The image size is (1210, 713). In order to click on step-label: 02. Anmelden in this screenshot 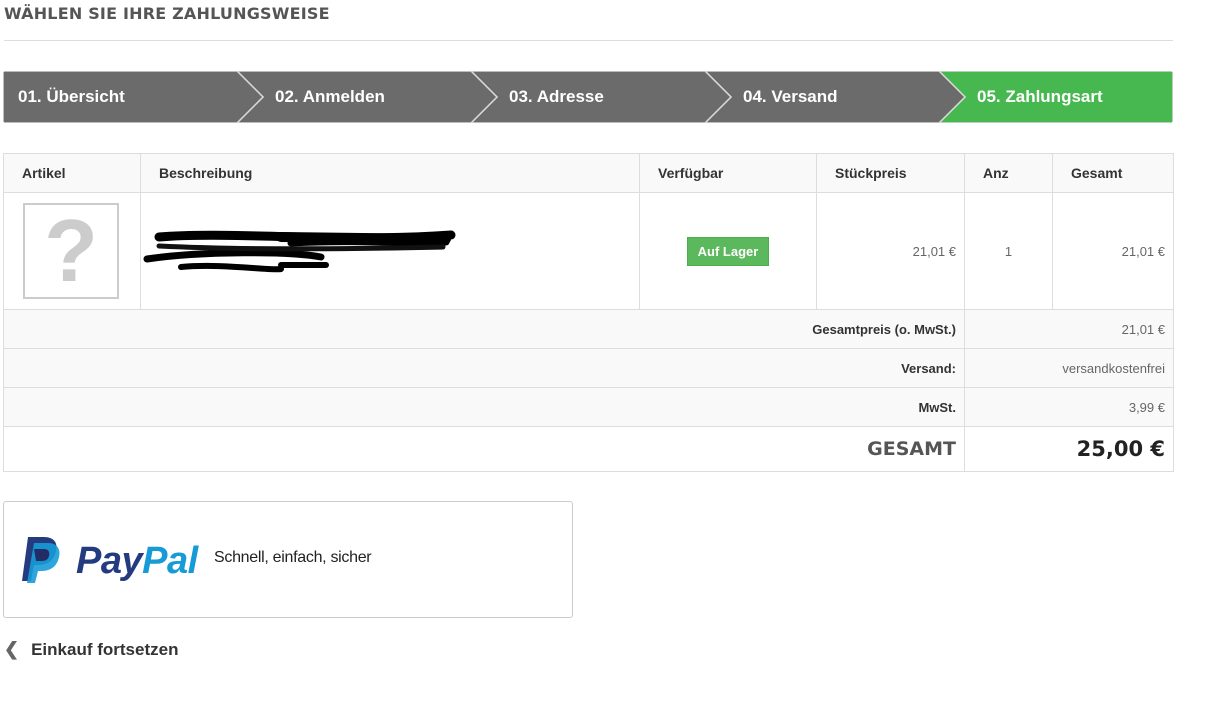, I will do `click(330, 96)`.